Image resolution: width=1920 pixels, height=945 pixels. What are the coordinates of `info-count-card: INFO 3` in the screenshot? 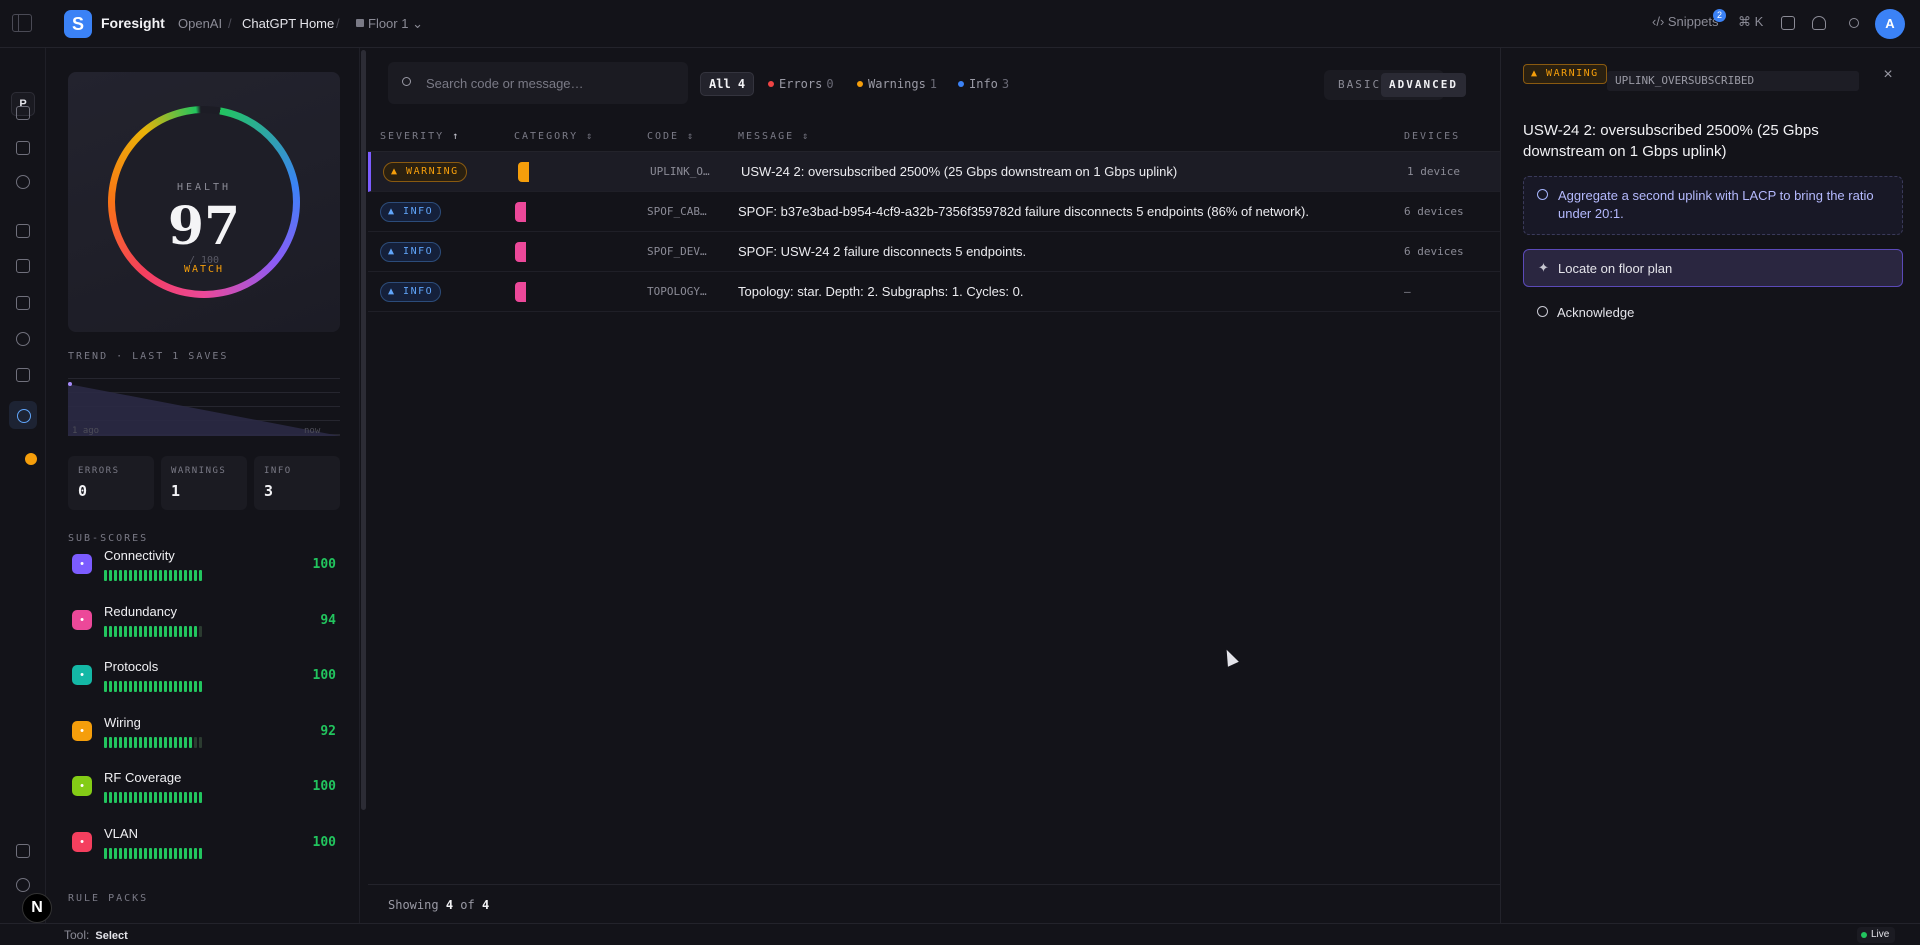 It's located at (297, 483).